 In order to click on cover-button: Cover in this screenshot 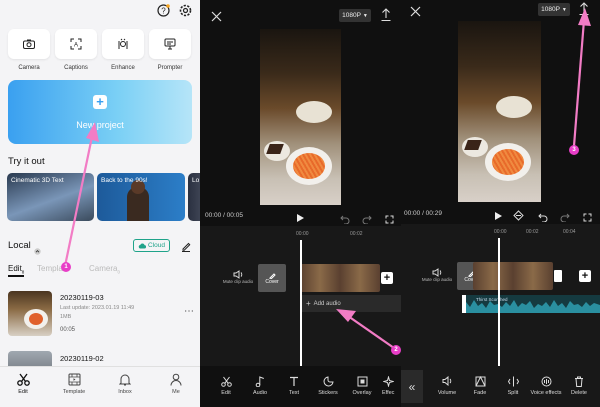, I will do `click(272, 278)`.